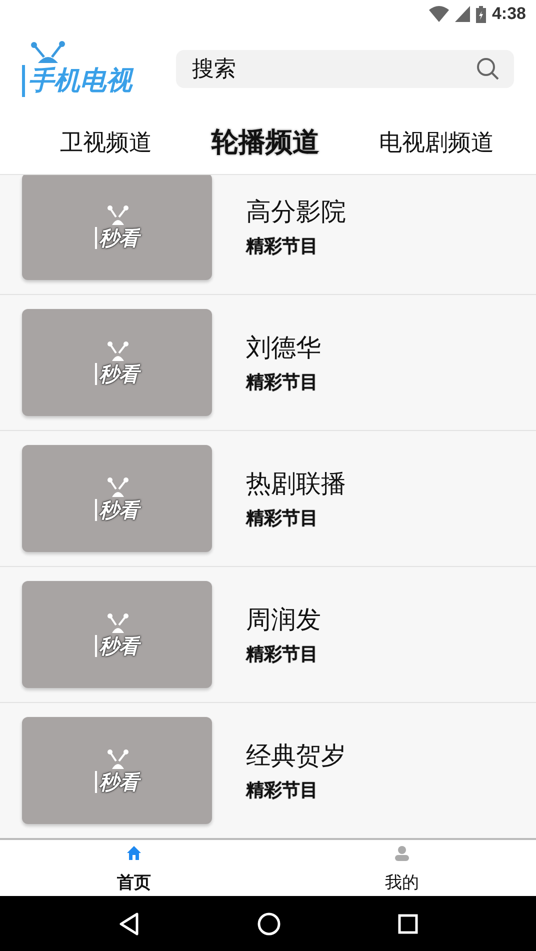 This screenshot has width=536, height=951. I want to click on search-field: 搜索, so click(345, 69).